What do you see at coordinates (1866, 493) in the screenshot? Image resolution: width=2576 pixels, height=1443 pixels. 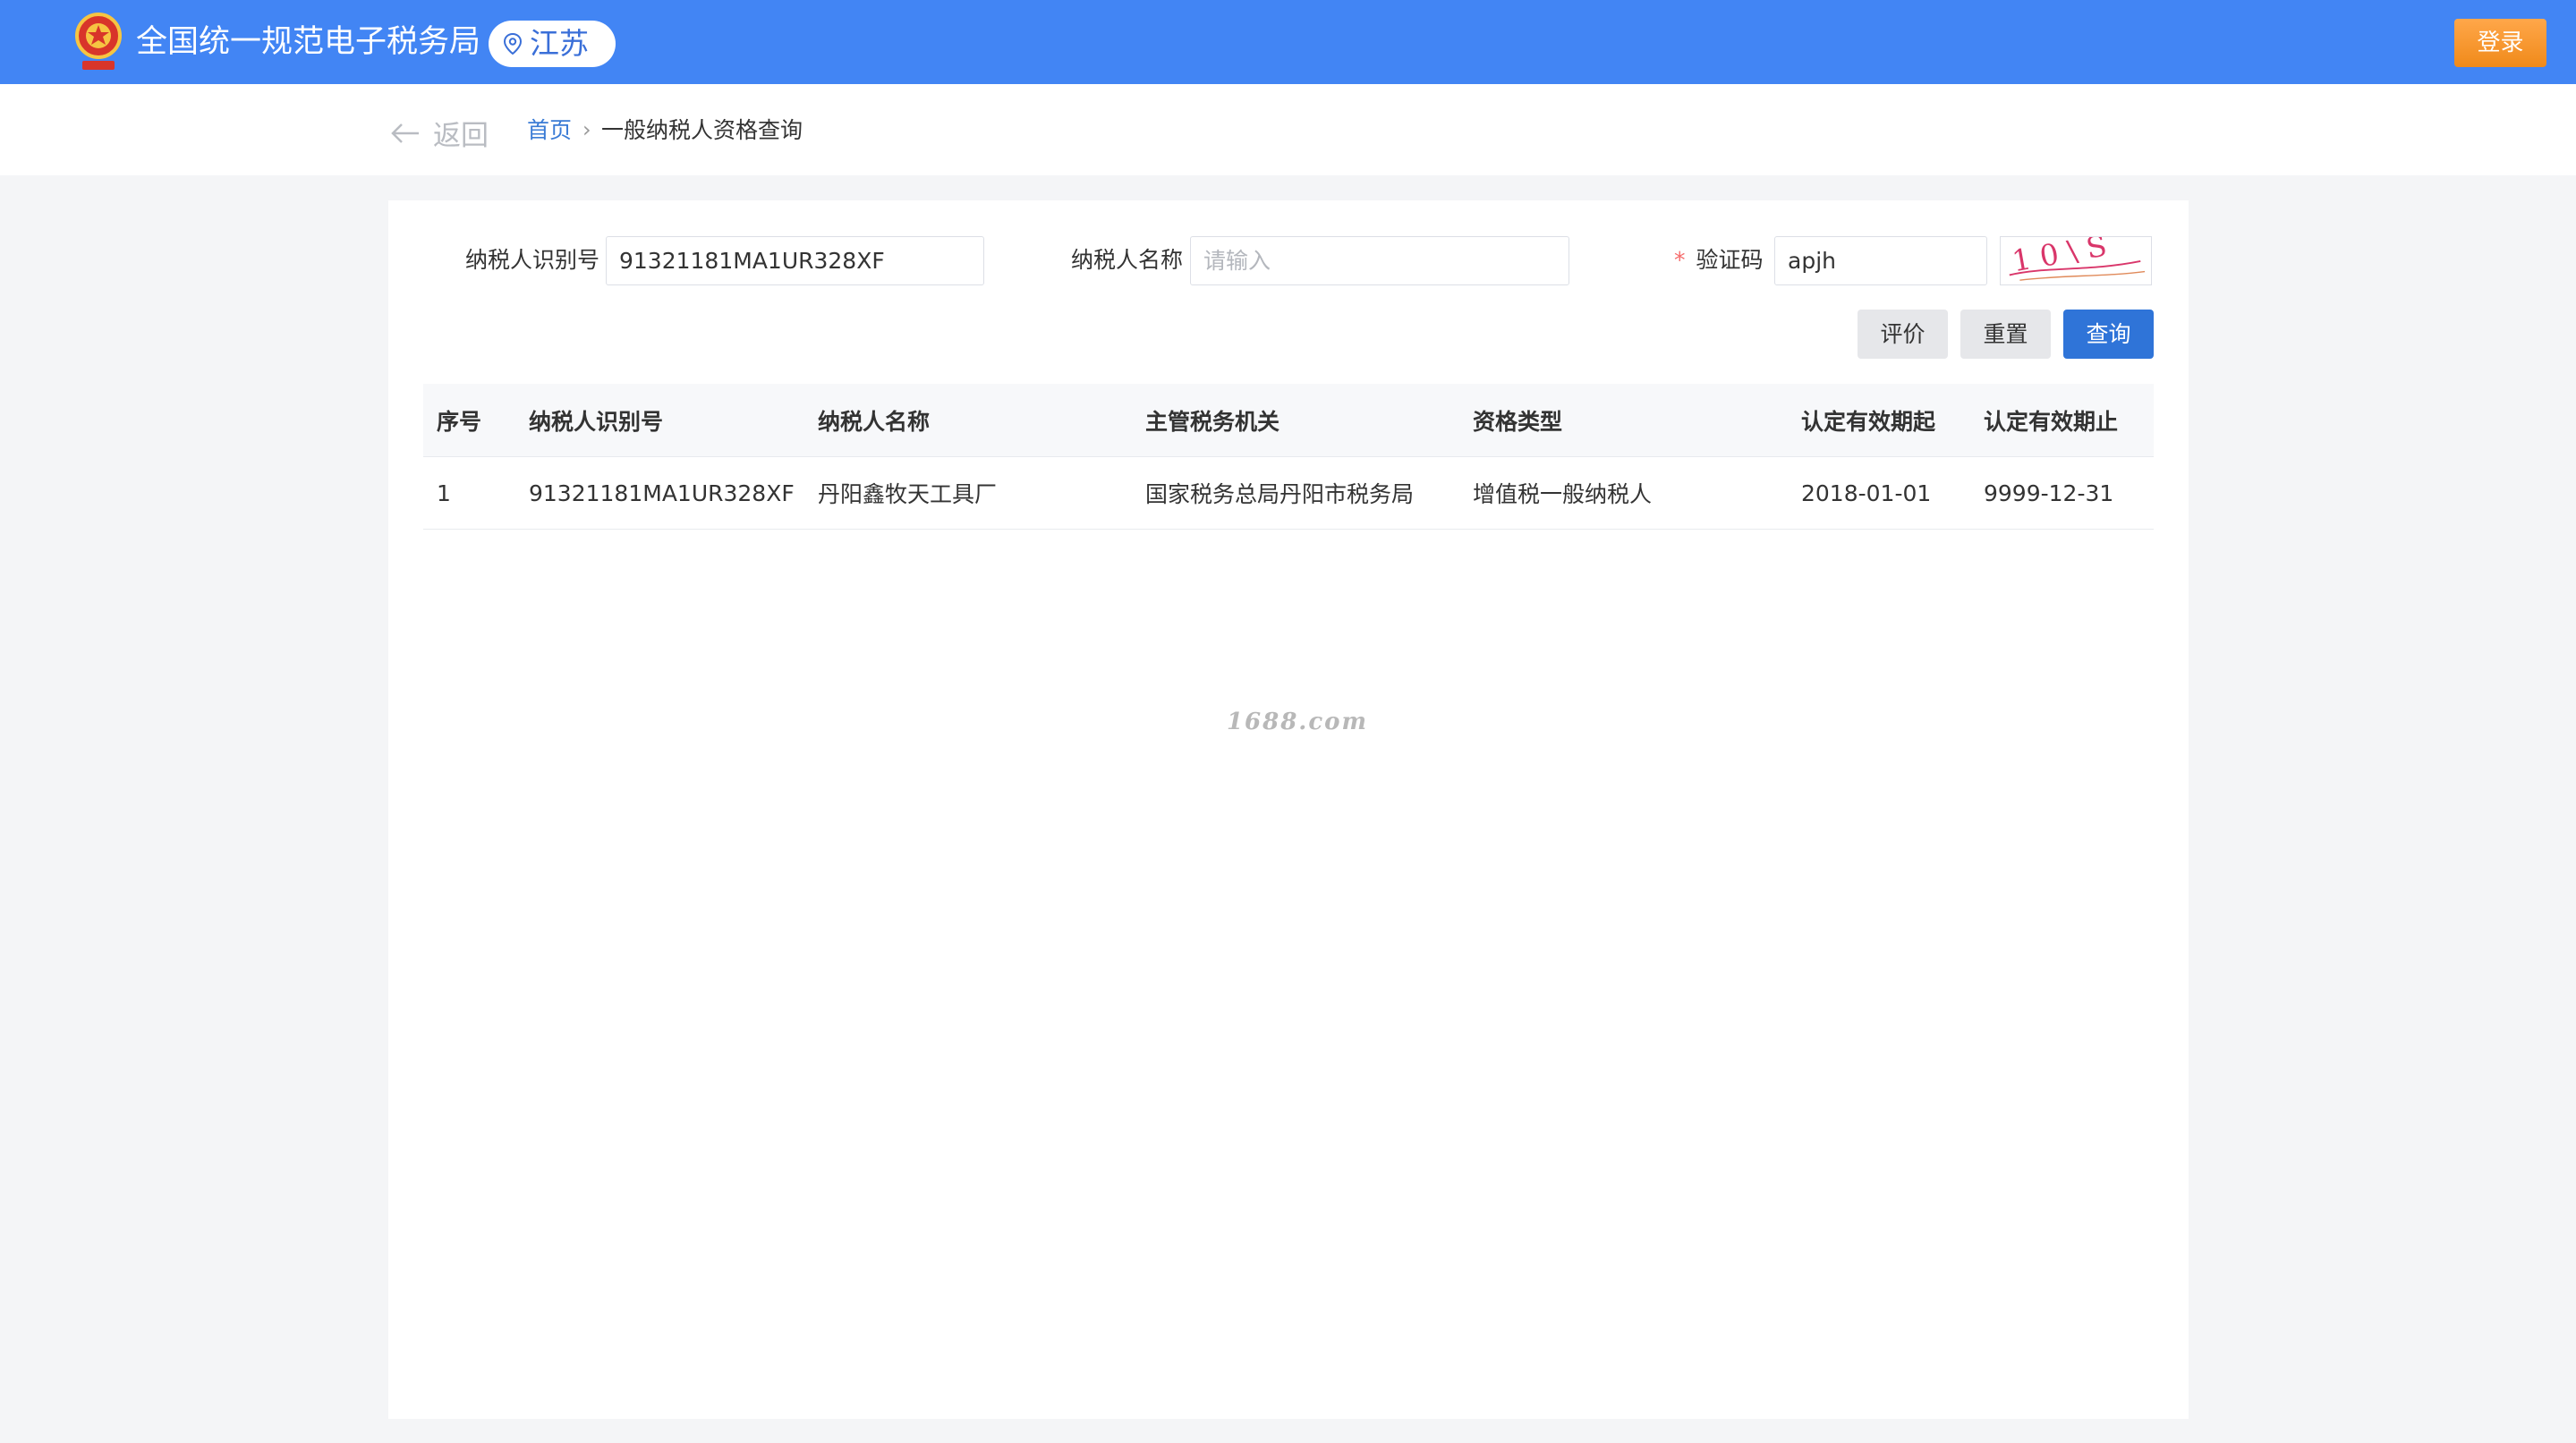 I see `row-cell-valid-from: 2018-01-01` at bounding box center [1866, 493].